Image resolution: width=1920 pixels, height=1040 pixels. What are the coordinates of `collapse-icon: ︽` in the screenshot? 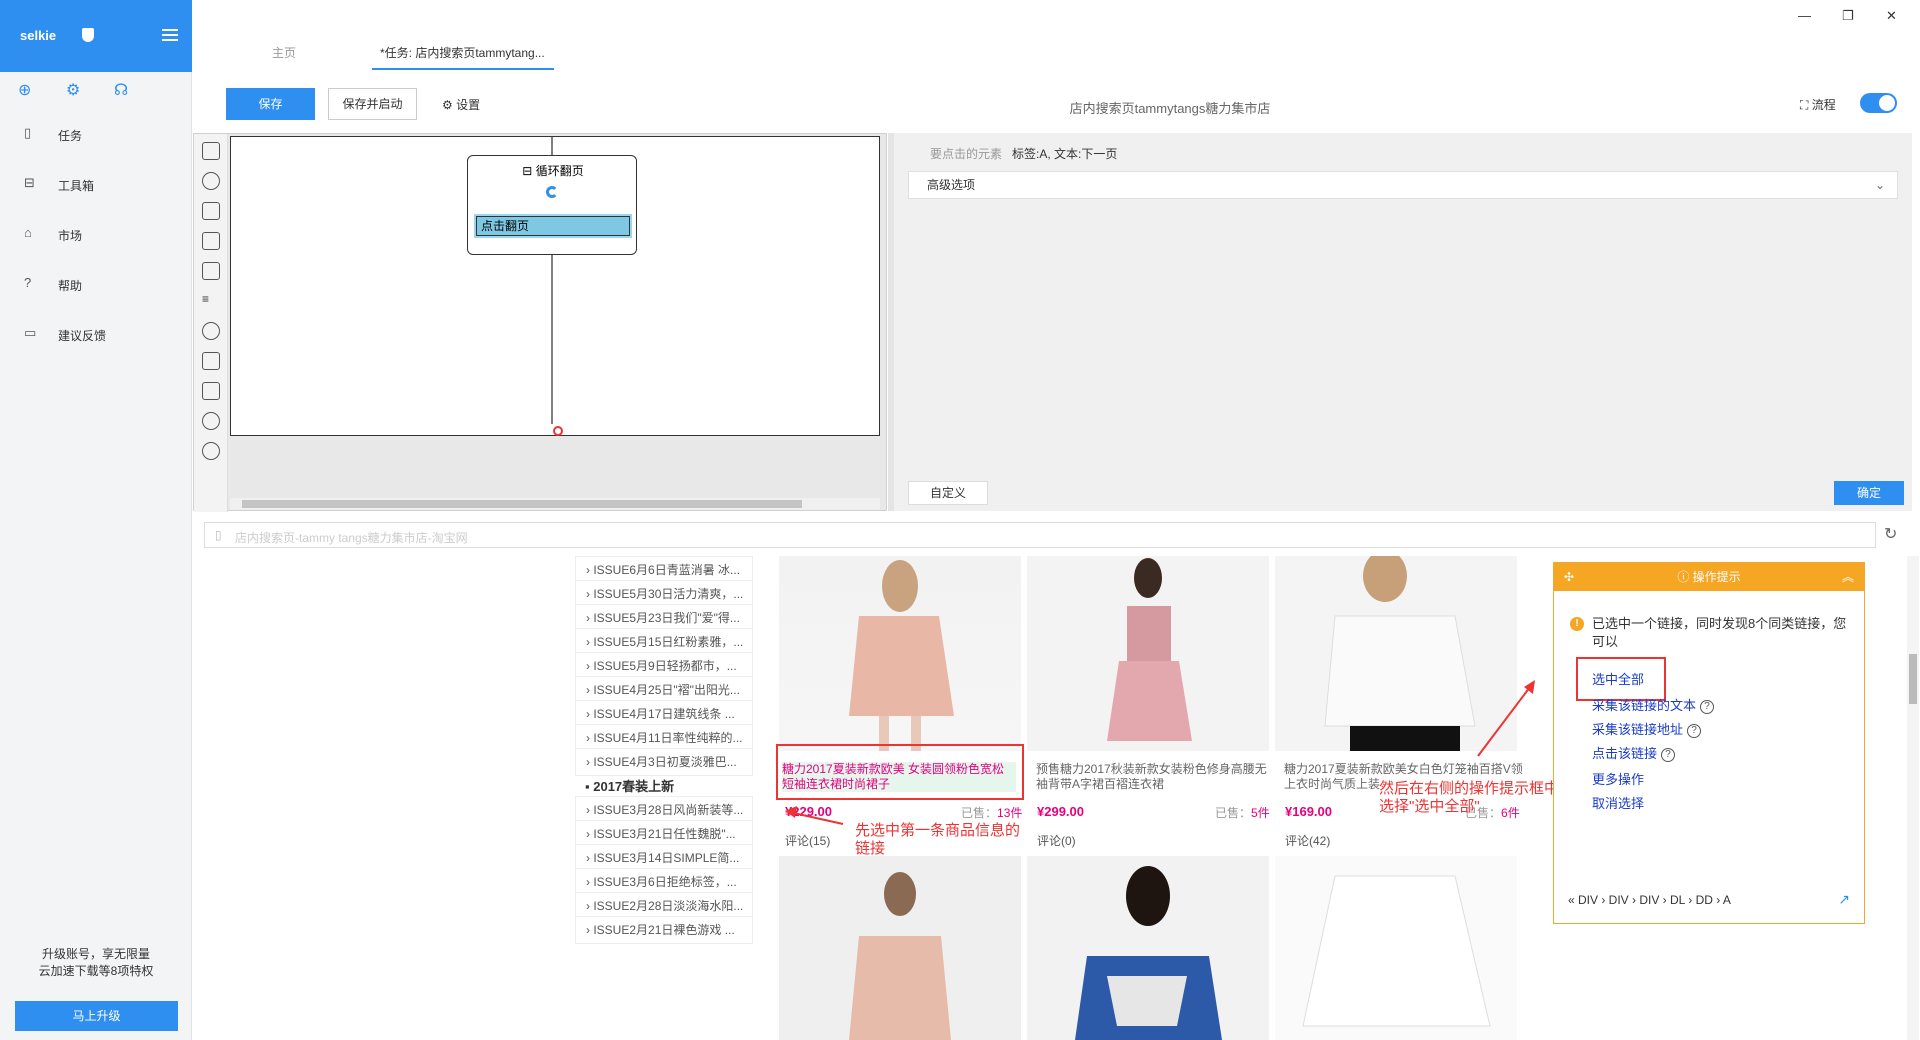 It's located at (1848, 577).